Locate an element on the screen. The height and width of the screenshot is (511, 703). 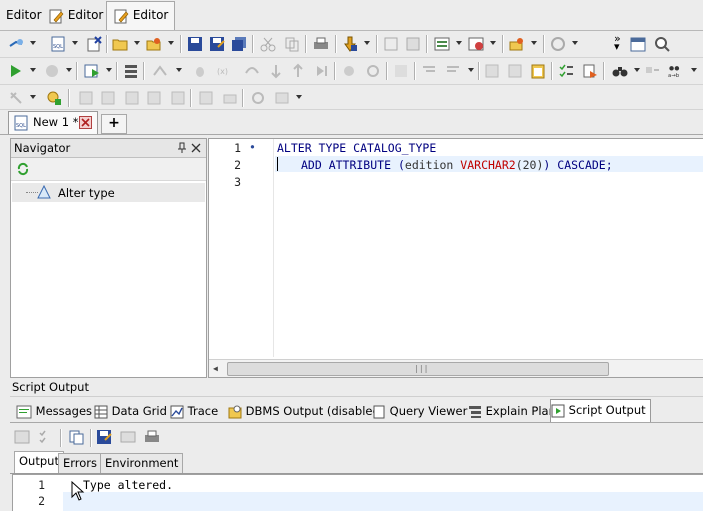
doc-tab-new-1: SQL New 1 * is located at coordinates (53, 122).